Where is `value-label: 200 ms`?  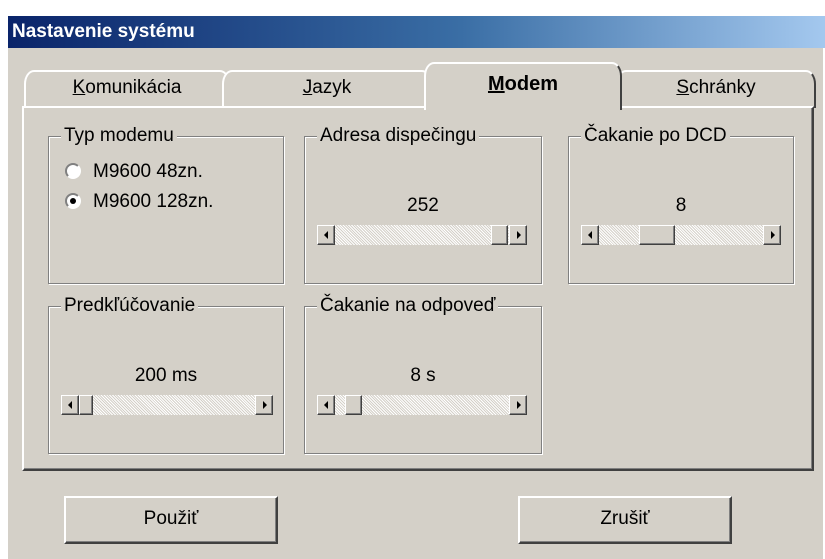
value-label: 200 ms is located at coordinates (166, 375).